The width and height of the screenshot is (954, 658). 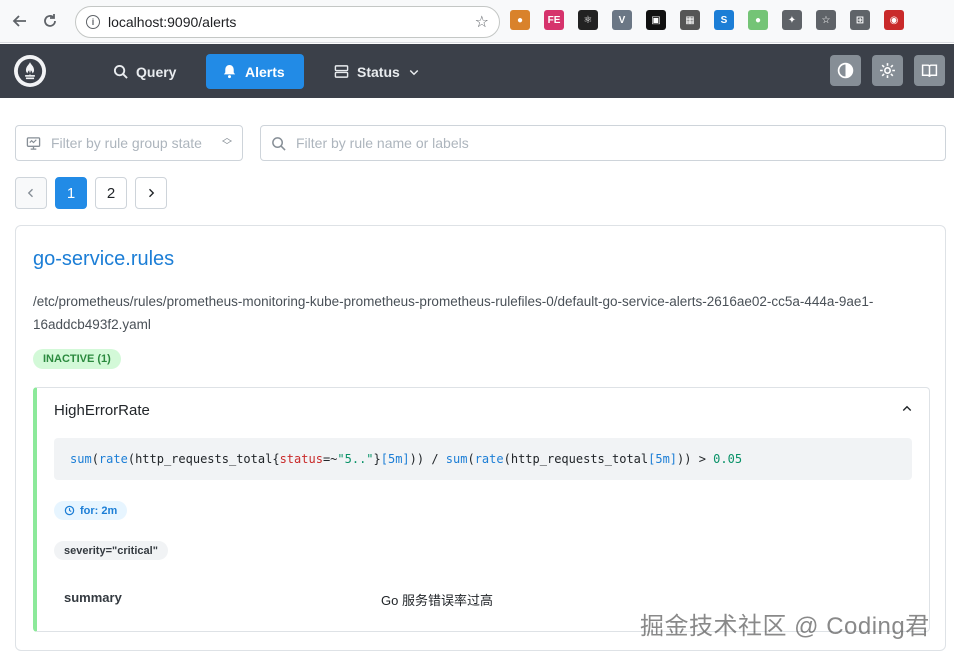 I want to click on promql-number: 0.05, so click(x=728, y=459).